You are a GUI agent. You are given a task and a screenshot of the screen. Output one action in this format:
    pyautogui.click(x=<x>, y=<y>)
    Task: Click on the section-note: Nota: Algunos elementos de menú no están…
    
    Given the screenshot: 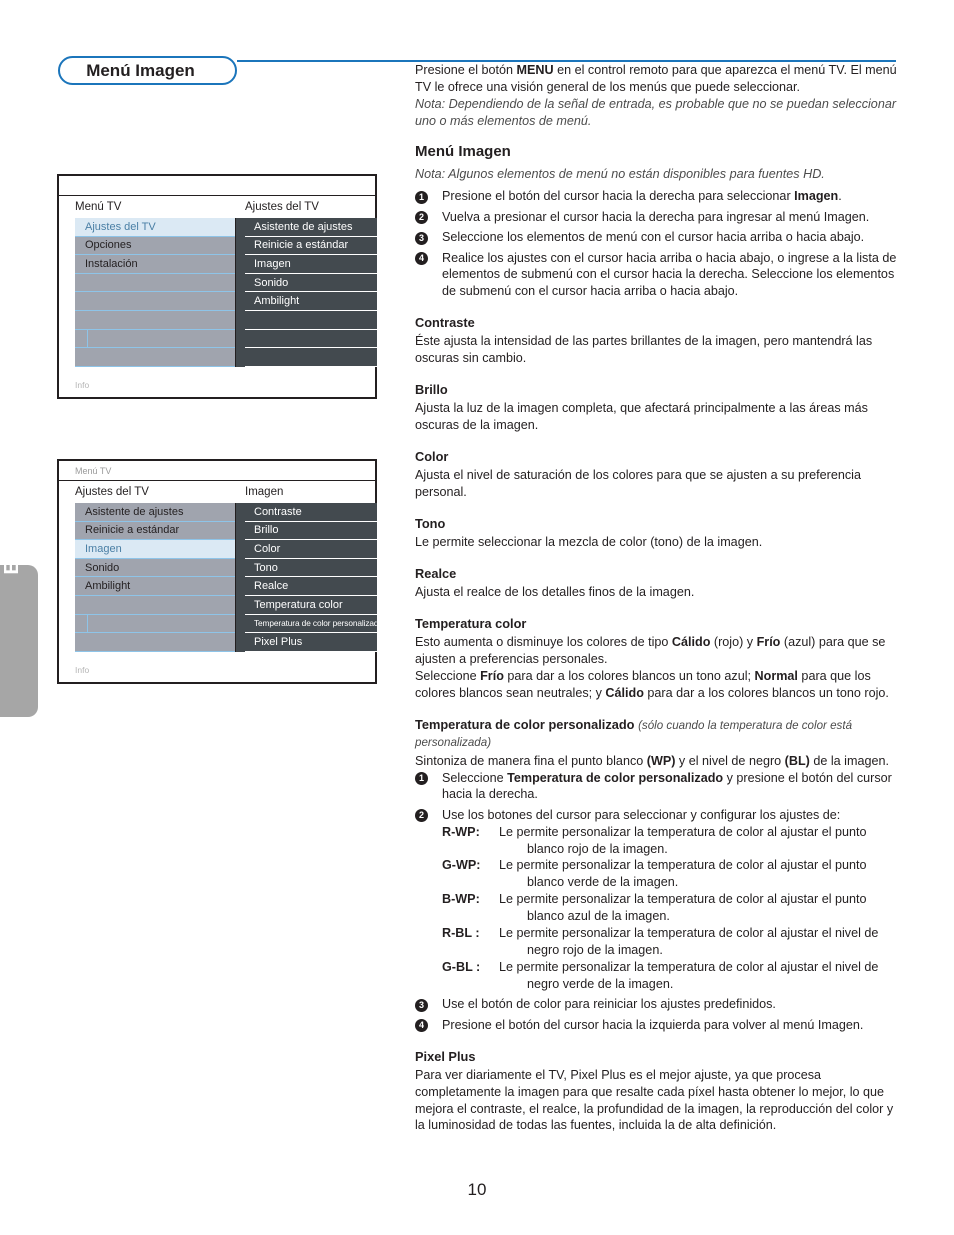 What is the action you would take?
    pyautogui.click(x=620, y=173)
    